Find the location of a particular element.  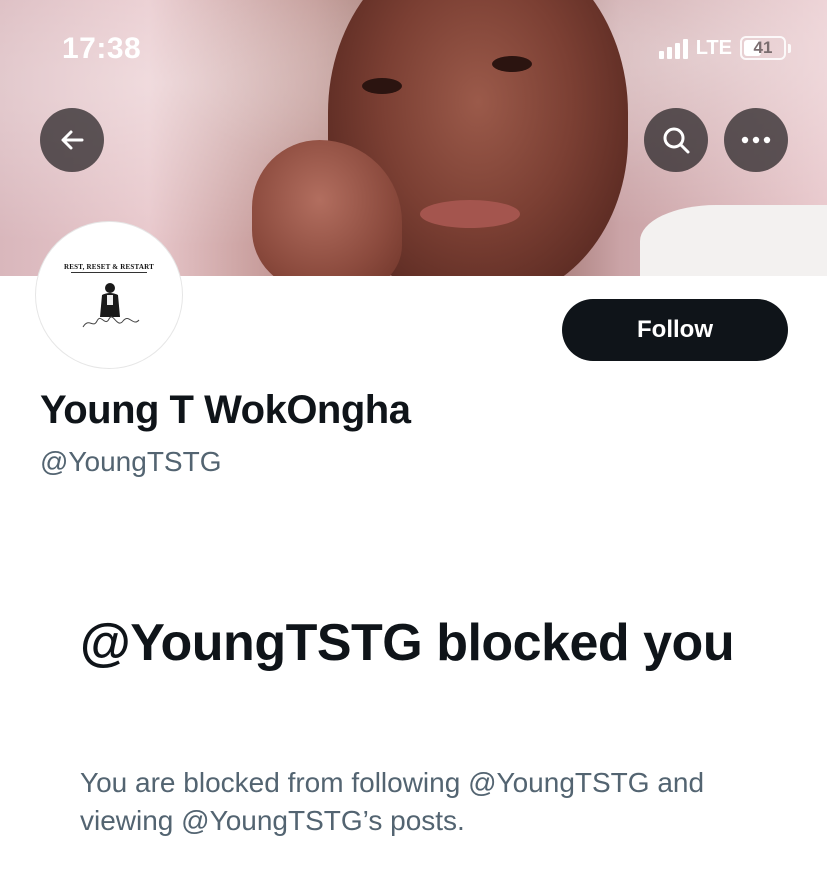

status-indicators: LTE 41 is located at coordinates (724, 48).